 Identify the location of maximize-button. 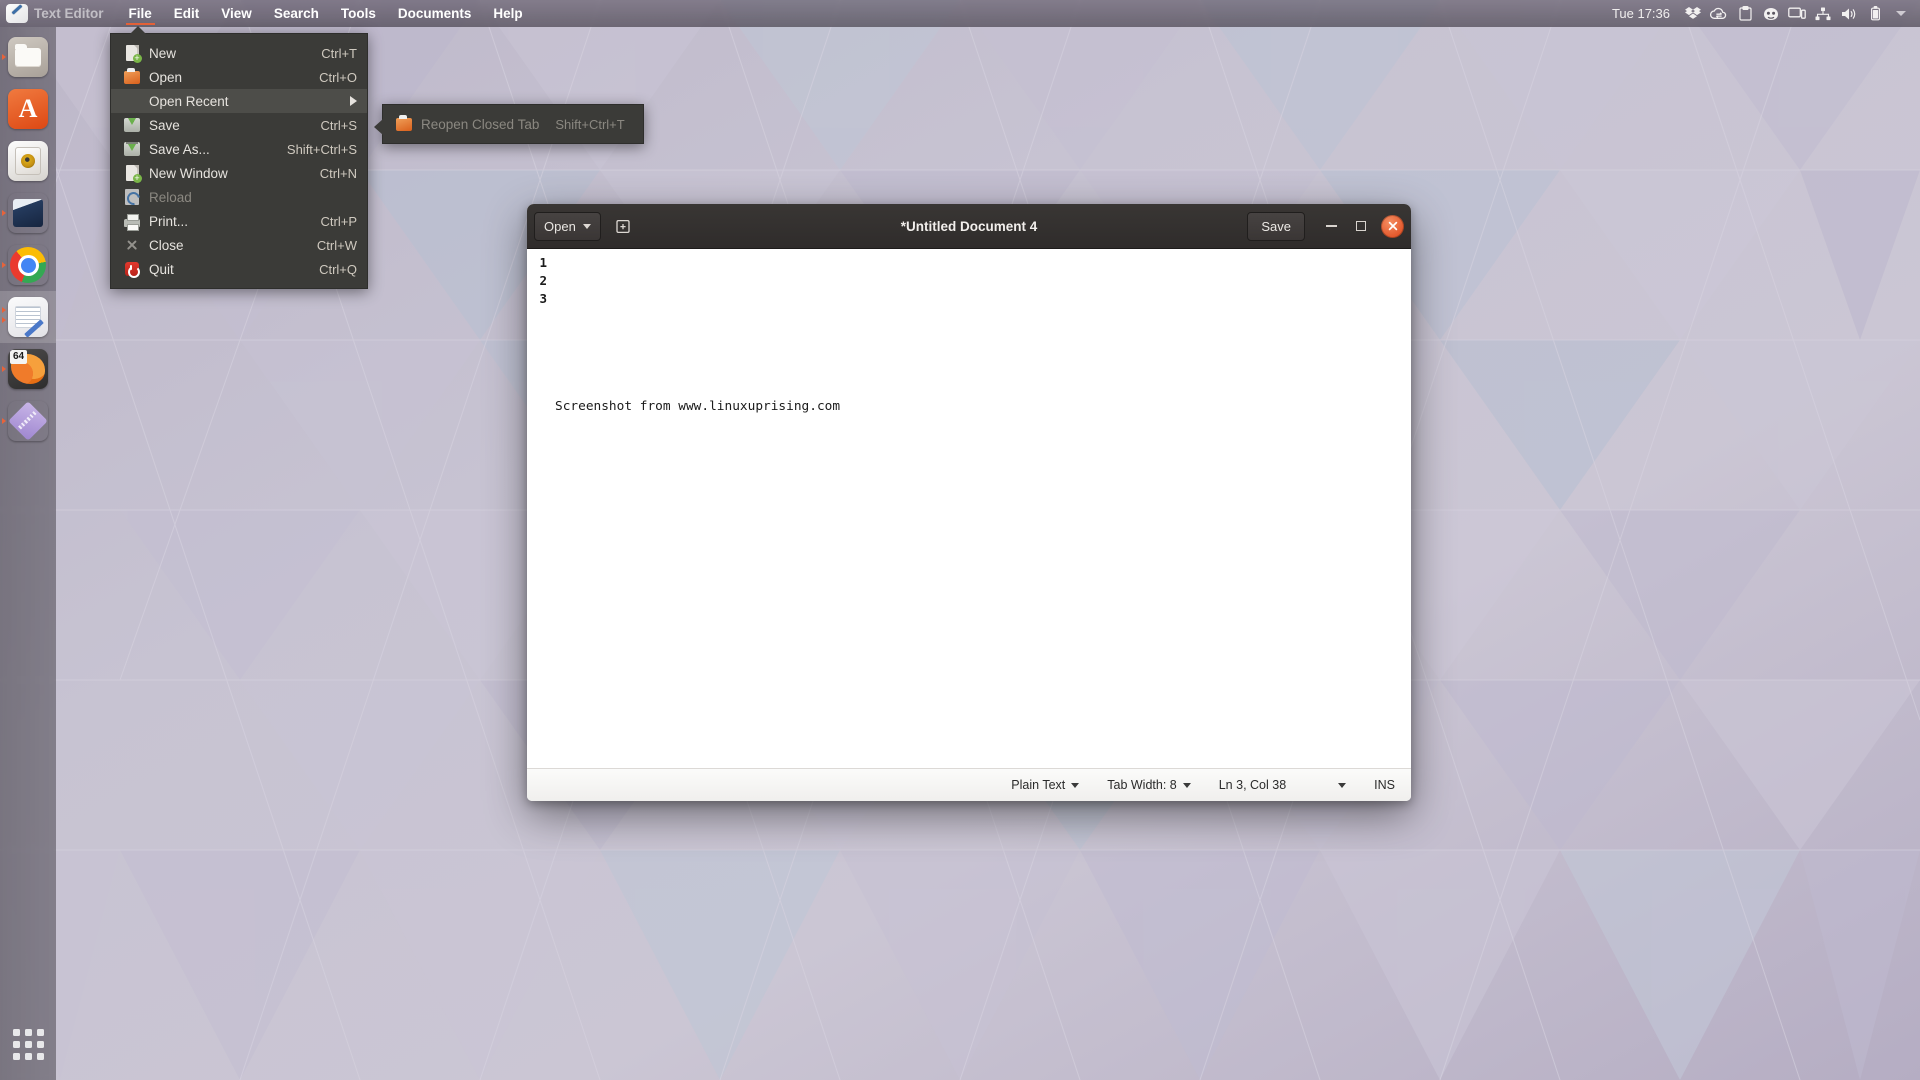
(1361, 226).